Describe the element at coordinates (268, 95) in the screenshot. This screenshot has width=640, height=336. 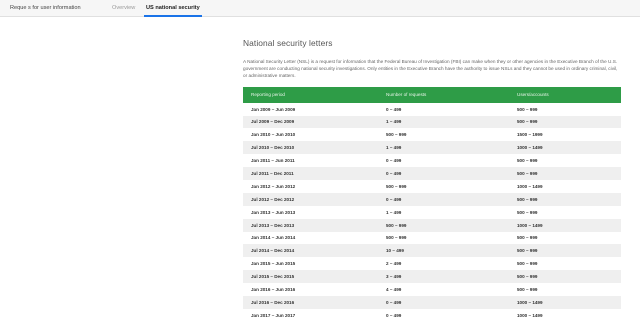
I see `header-reporting-period: Reporting period` at that location.